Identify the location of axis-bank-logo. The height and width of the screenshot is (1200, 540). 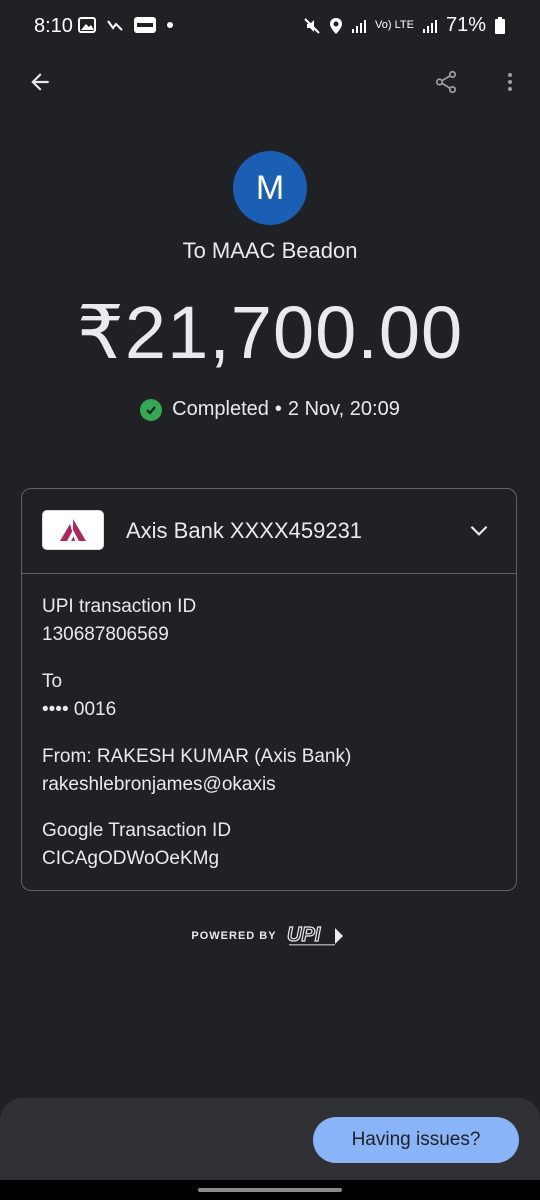
(73, 530).